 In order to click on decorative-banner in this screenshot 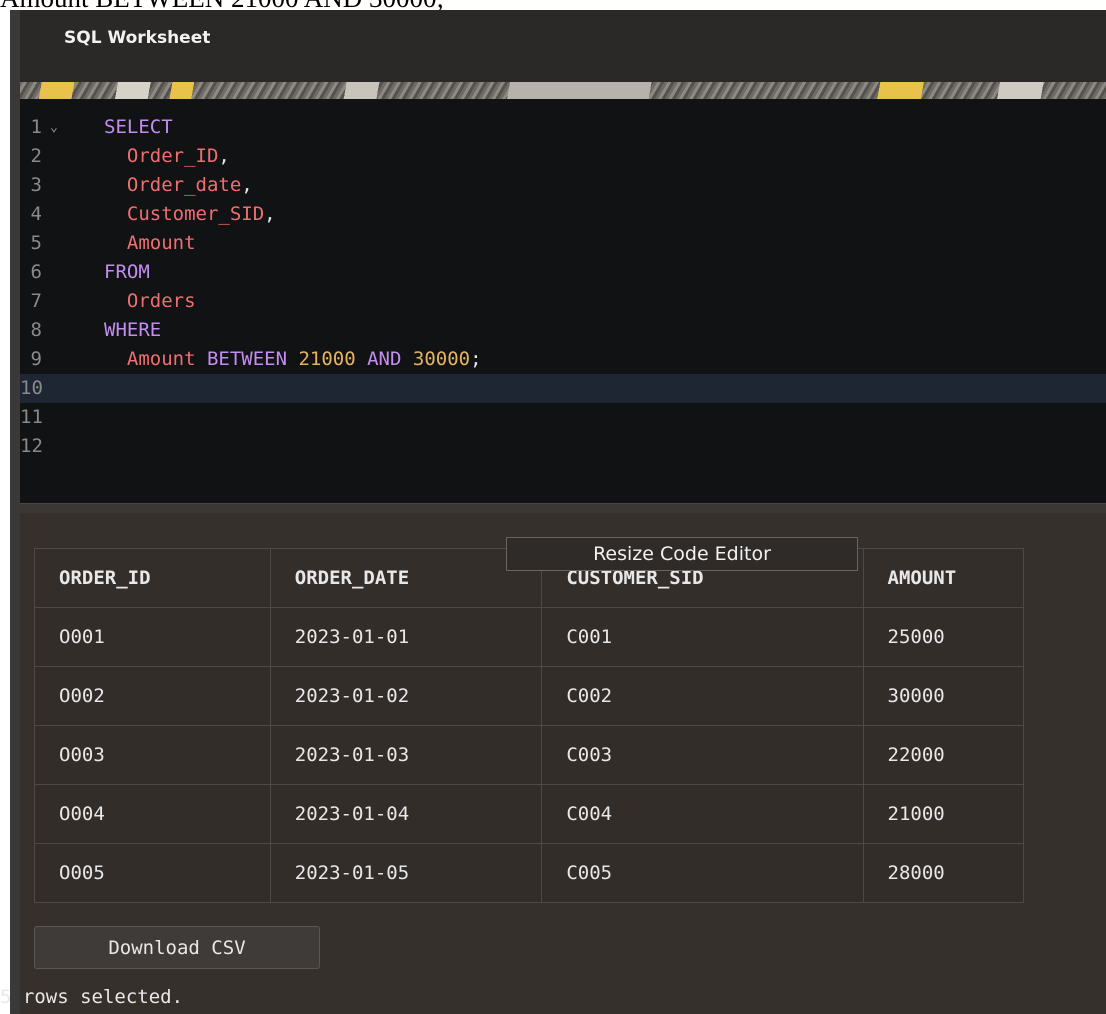, I will do `click(563, 90)`.